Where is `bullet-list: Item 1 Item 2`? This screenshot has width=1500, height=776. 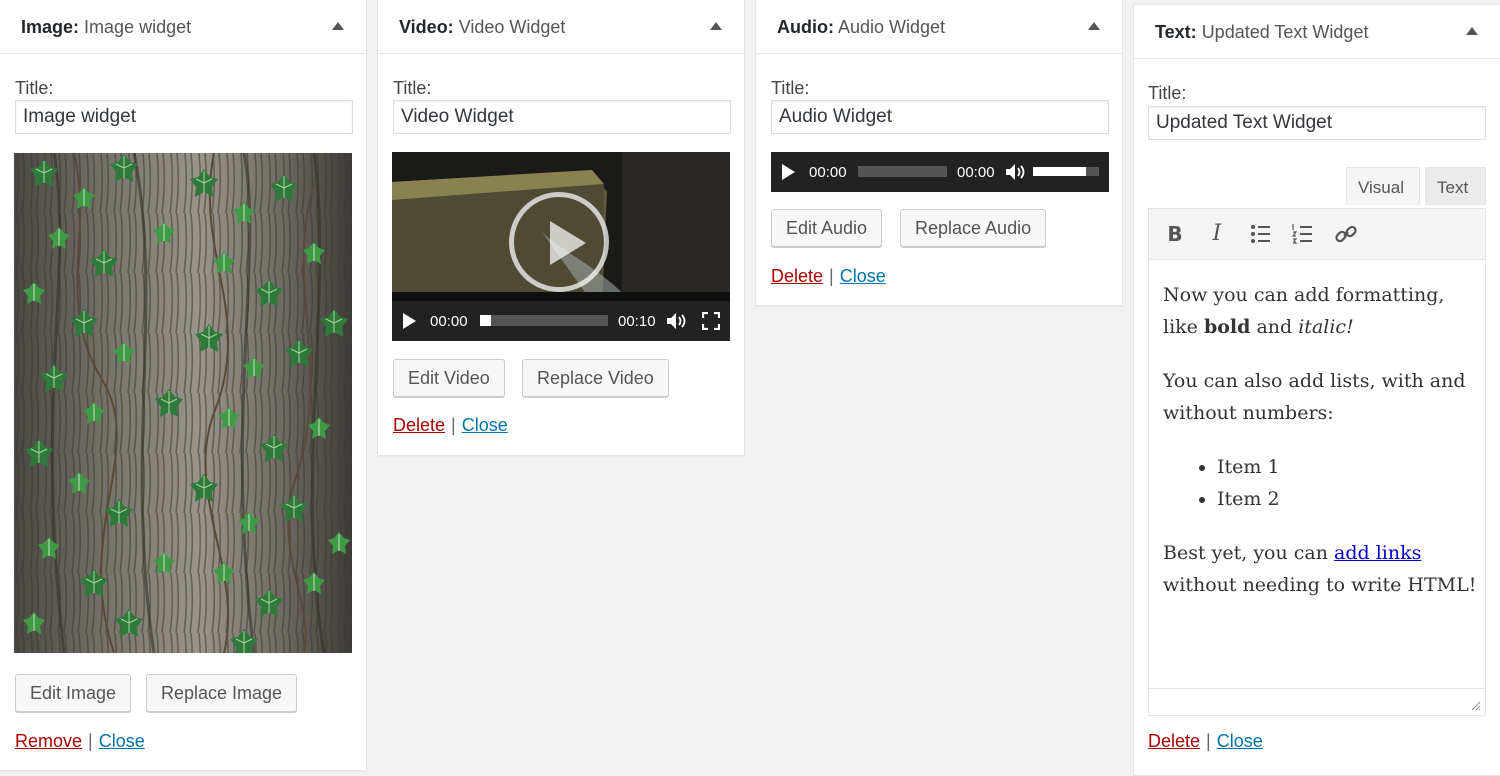 bullet-list: Item 1 Item 2 is located at coordinates (1321, 483).